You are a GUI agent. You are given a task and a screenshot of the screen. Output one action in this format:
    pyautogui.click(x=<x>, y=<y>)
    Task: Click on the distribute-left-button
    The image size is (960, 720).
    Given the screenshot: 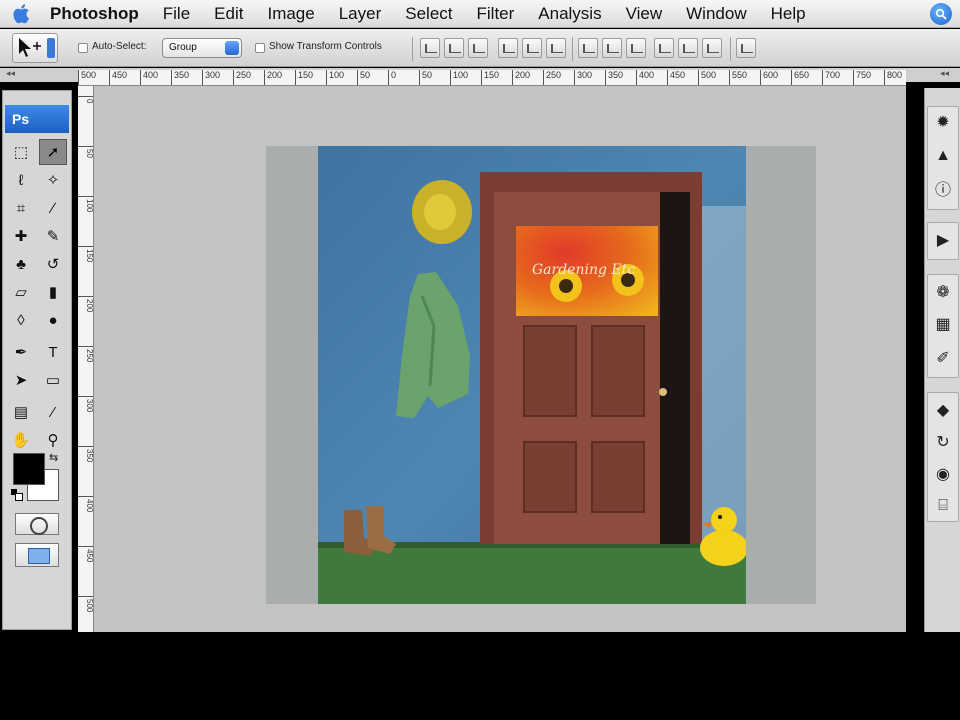 What is the action you would take?
    pyautogui.click(x=664, y=48)
    